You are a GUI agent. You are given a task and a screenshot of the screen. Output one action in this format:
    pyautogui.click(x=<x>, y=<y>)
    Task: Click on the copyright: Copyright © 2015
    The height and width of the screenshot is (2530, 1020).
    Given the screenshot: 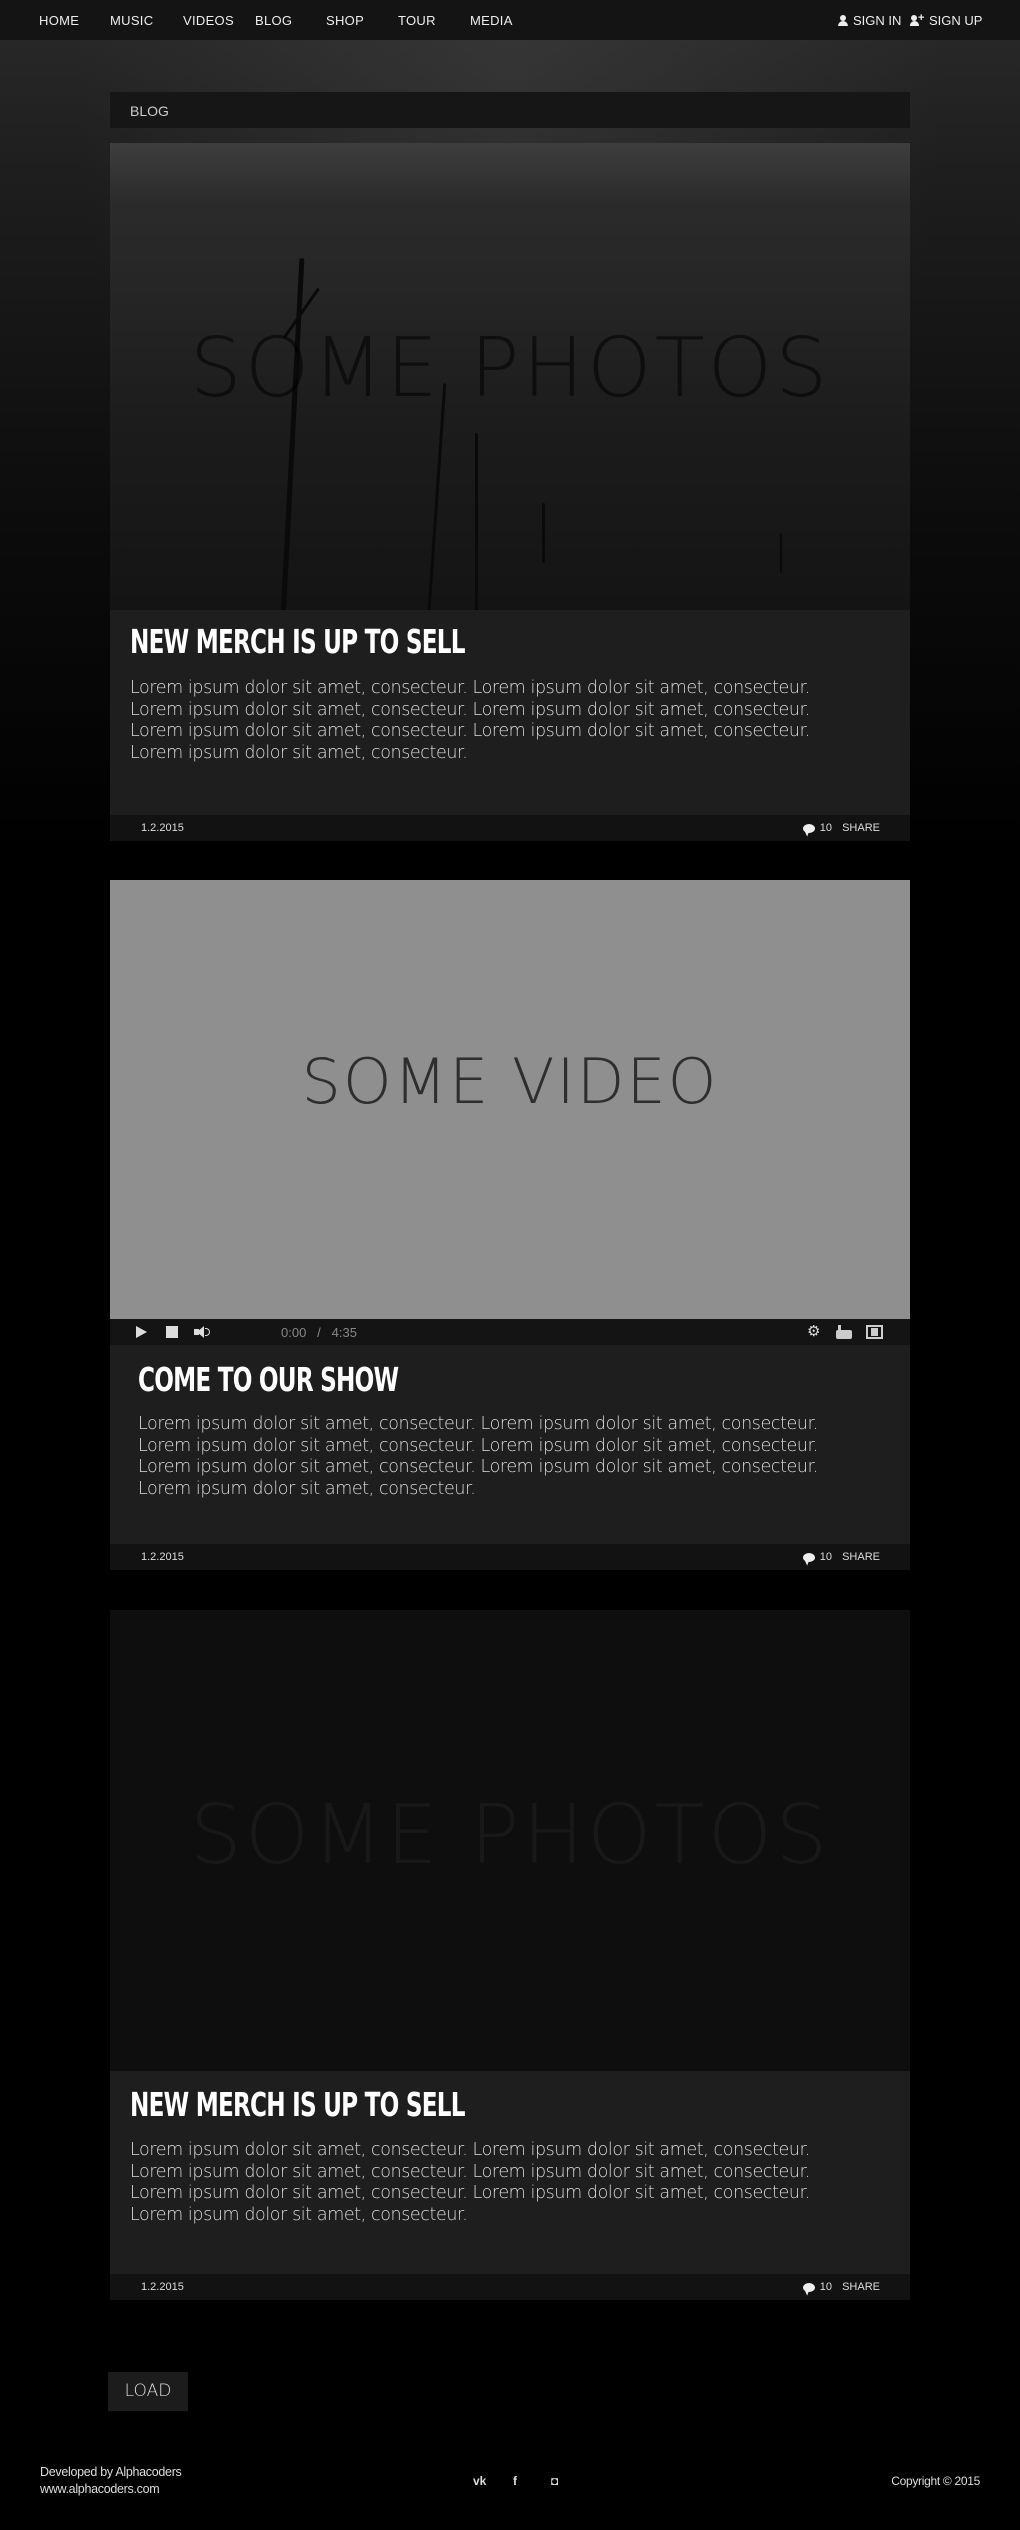 What is the action you would take?
    pyautogui.click(x=935, y=2481)
    